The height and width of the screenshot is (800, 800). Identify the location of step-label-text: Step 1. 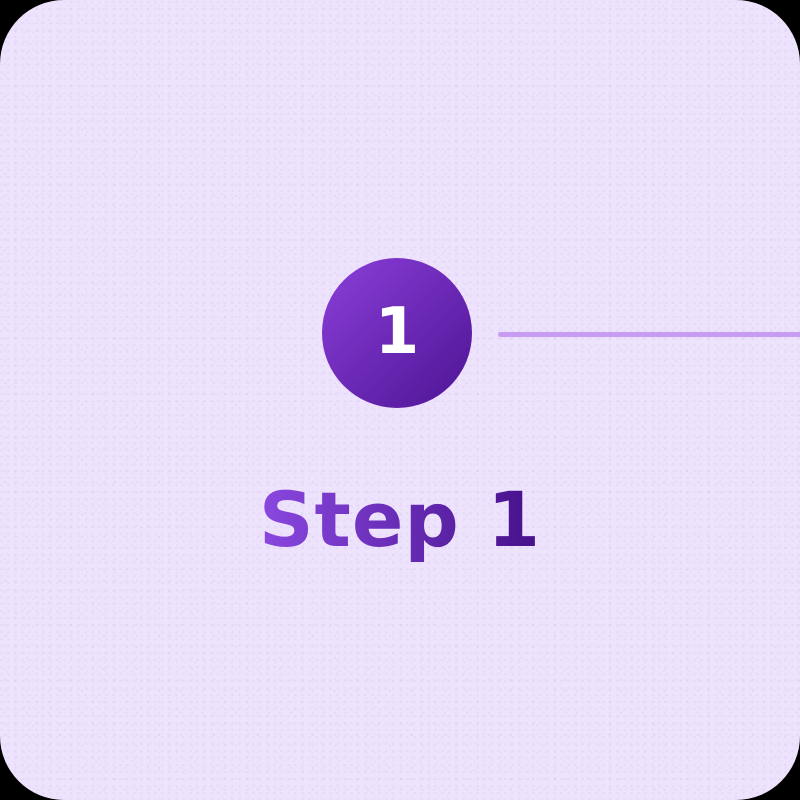
(400, 519).